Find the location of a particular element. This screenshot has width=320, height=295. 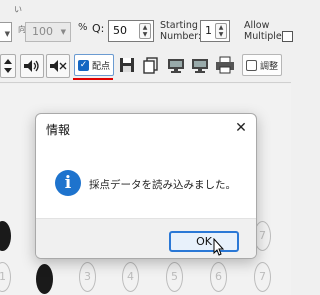

mouse-cursor-icon is located at coordinates (219, 247).